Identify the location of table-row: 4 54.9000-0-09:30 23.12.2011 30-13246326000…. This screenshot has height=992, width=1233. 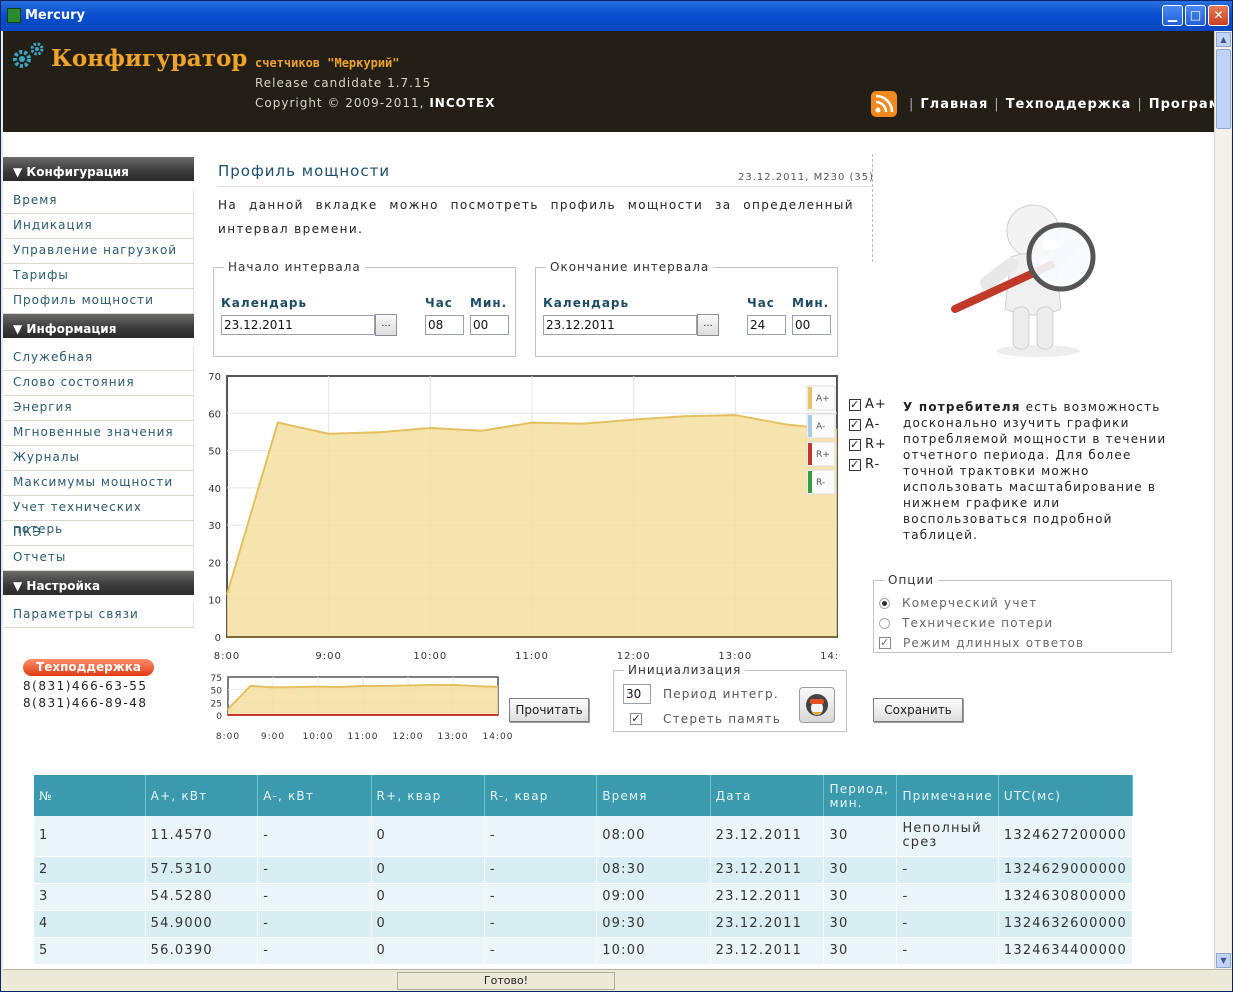
(584, 924).